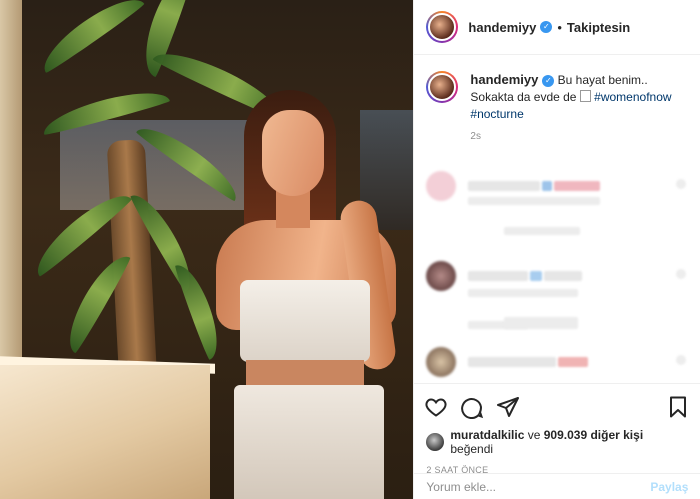 The image size is (700, 499). Describe the element at coordinates (602, 80) in the screenshot. I see `caption-line1: Bu hayat benim..` at that location.